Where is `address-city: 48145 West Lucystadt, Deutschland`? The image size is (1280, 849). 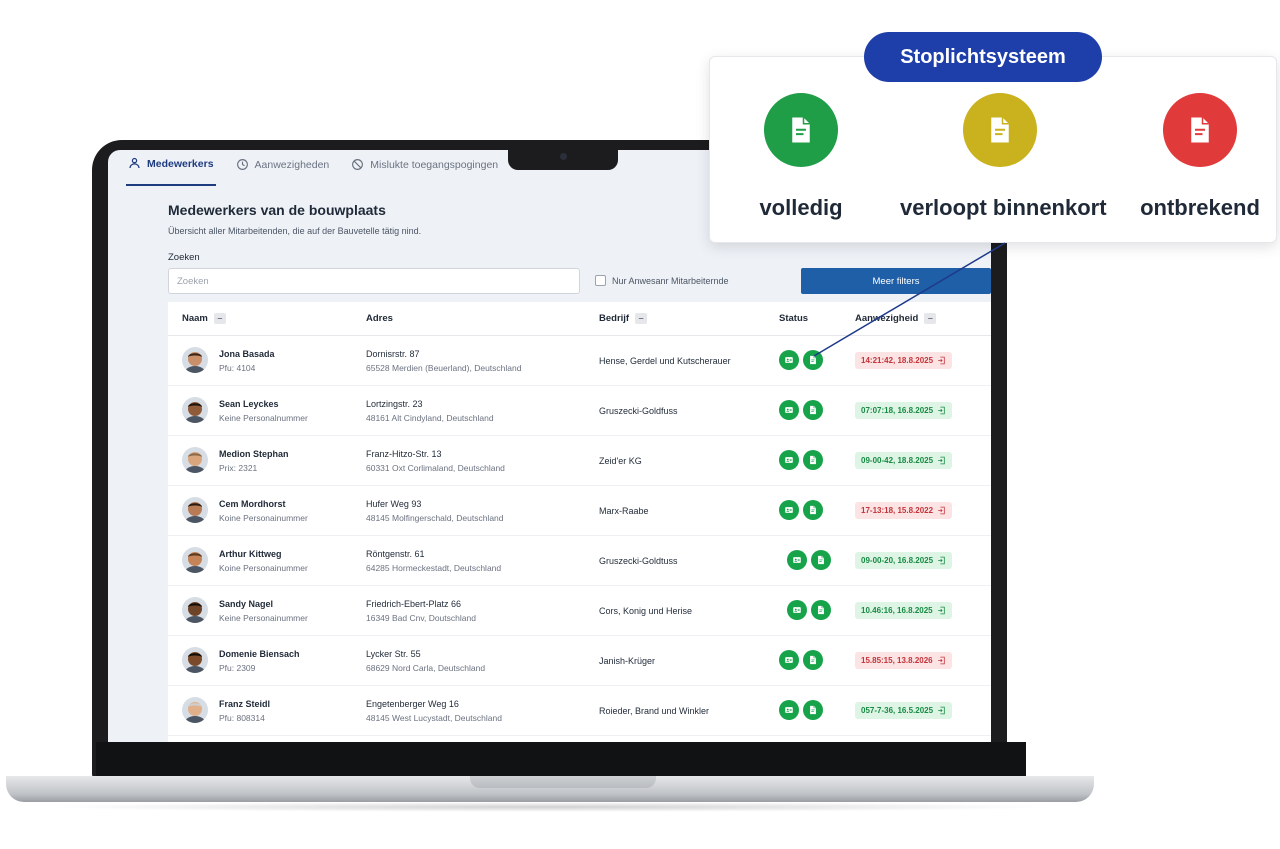
address-city: 48145 West Lucystadt, Deutschland is located at coordinates (434, 718).